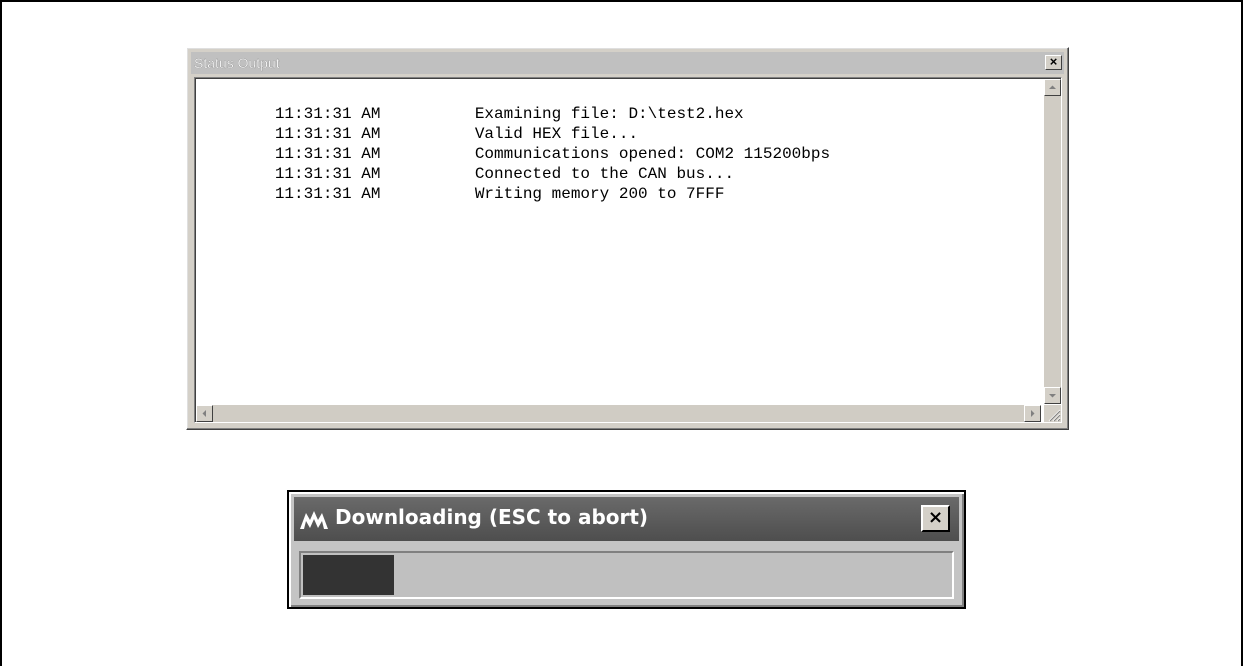  I want to click on size-grip, so click(1052, 413).